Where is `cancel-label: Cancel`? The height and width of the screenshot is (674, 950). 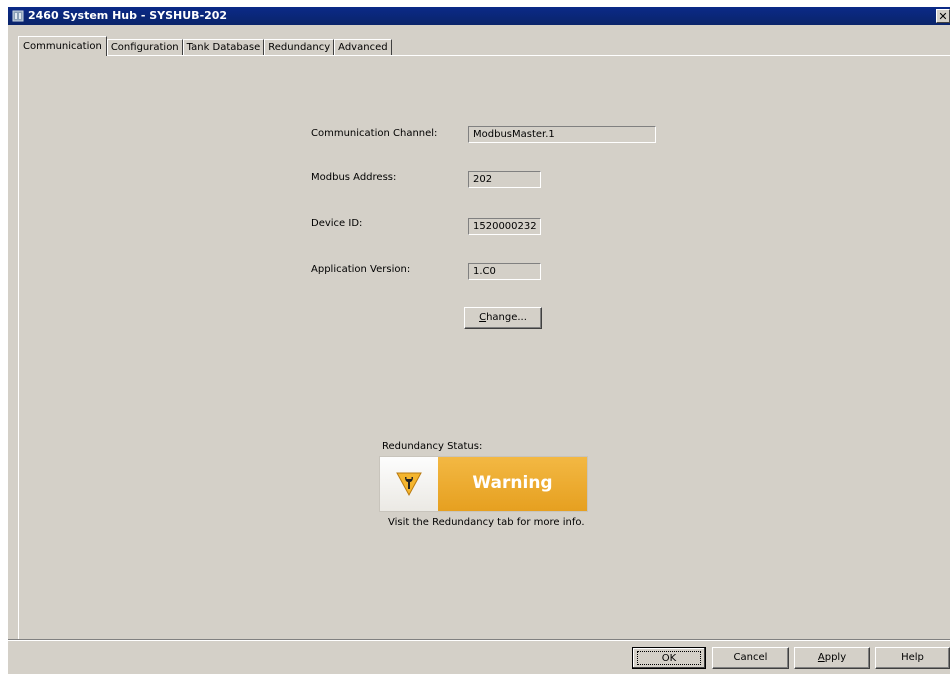
cancel-label: Cancel is located at coordinates (750, 657).